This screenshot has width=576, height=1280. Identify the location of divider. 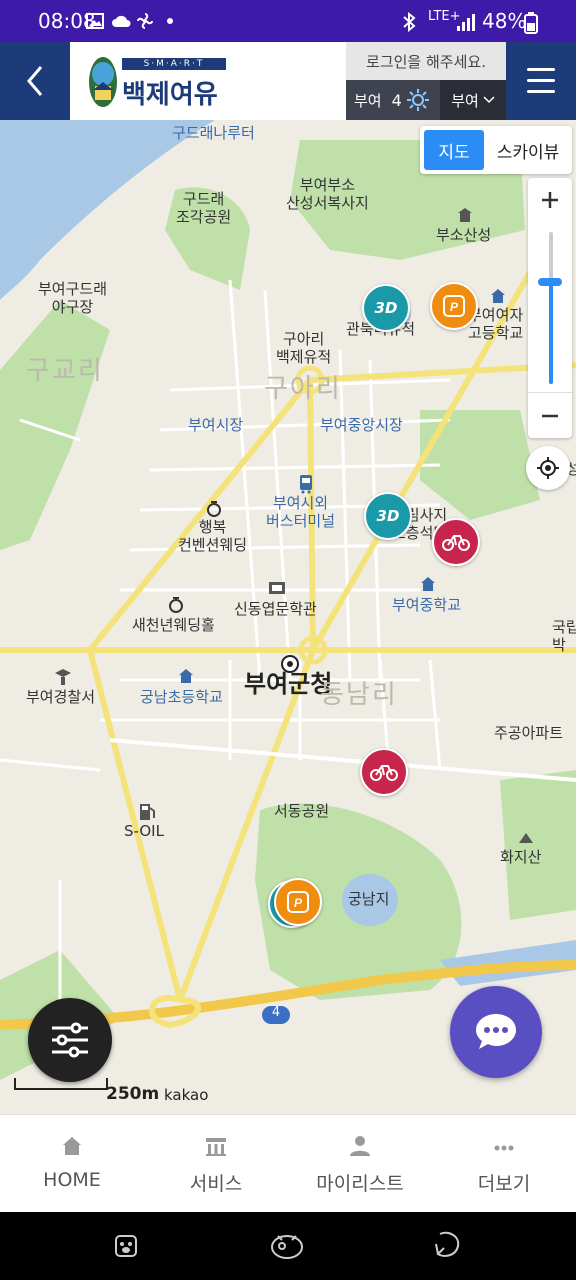
(550, 392).